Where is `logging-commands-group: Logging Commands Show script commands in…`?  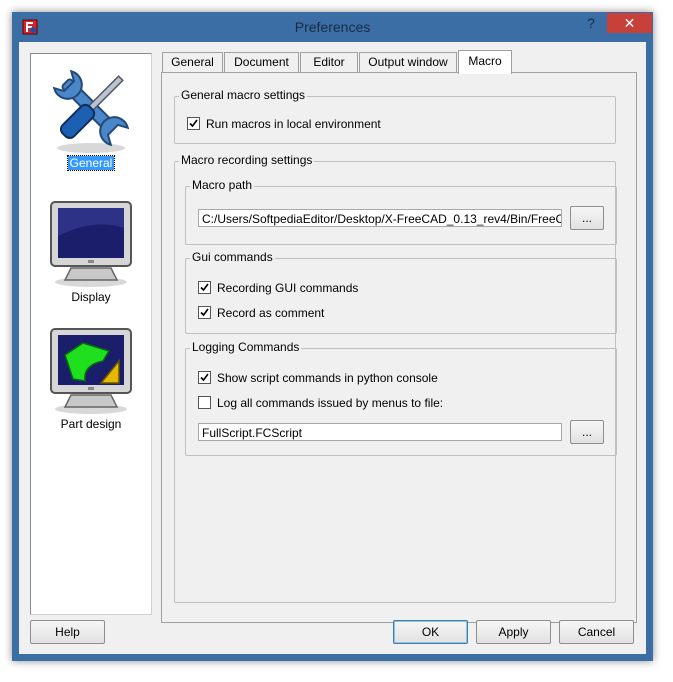
logging-commands-group: Logging Commands Show script commands in… is located at coordinates (401, 398).